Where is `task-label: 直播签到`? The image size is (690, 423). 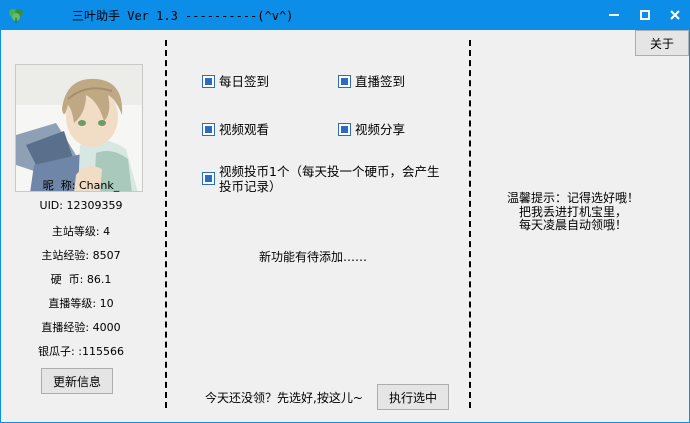
task-label: 直播签到 is located at coordinates (380, 81).